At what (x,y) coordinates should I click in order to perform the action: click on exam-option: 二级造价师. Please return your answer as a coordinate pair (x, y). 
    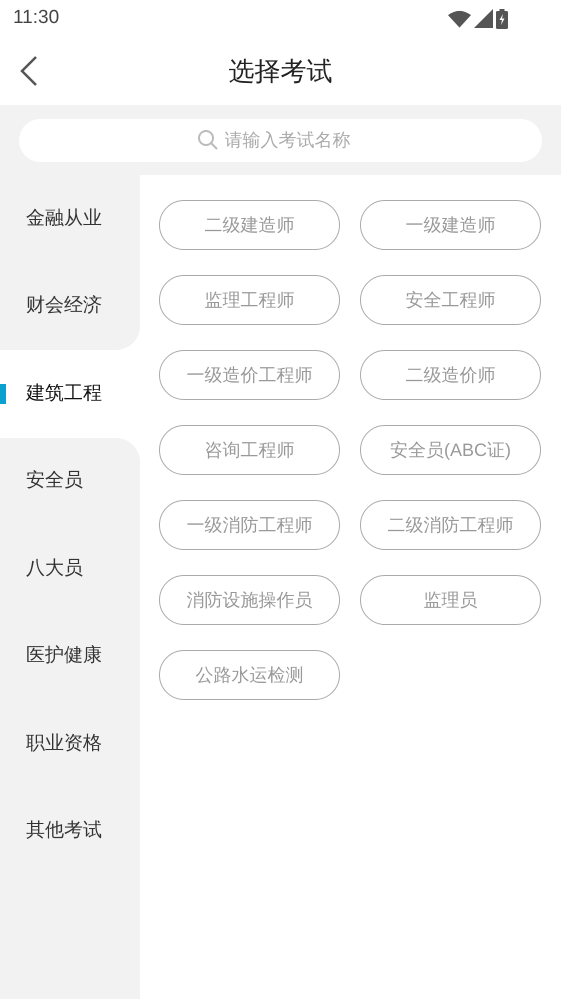
    Looking at the image, I should click on (450, 375).